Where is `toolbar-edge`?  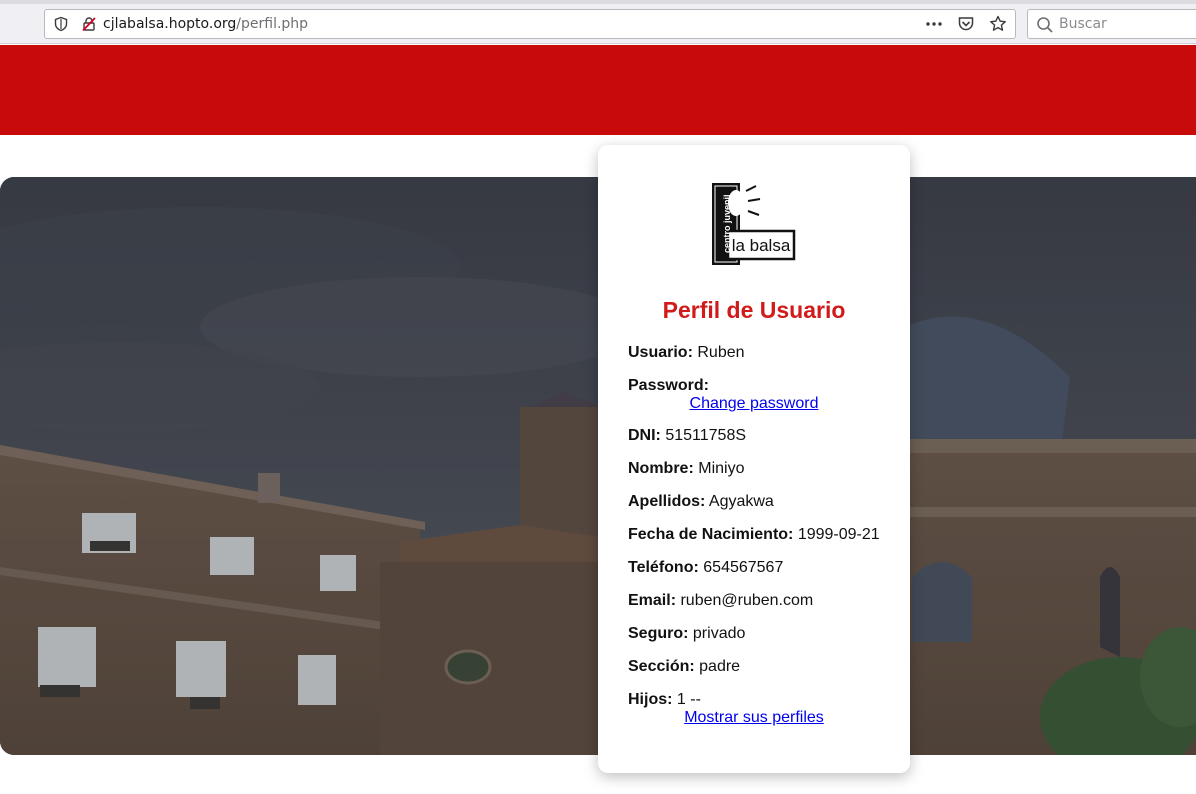
toolbar-edge is located at coordinates (598, 2).